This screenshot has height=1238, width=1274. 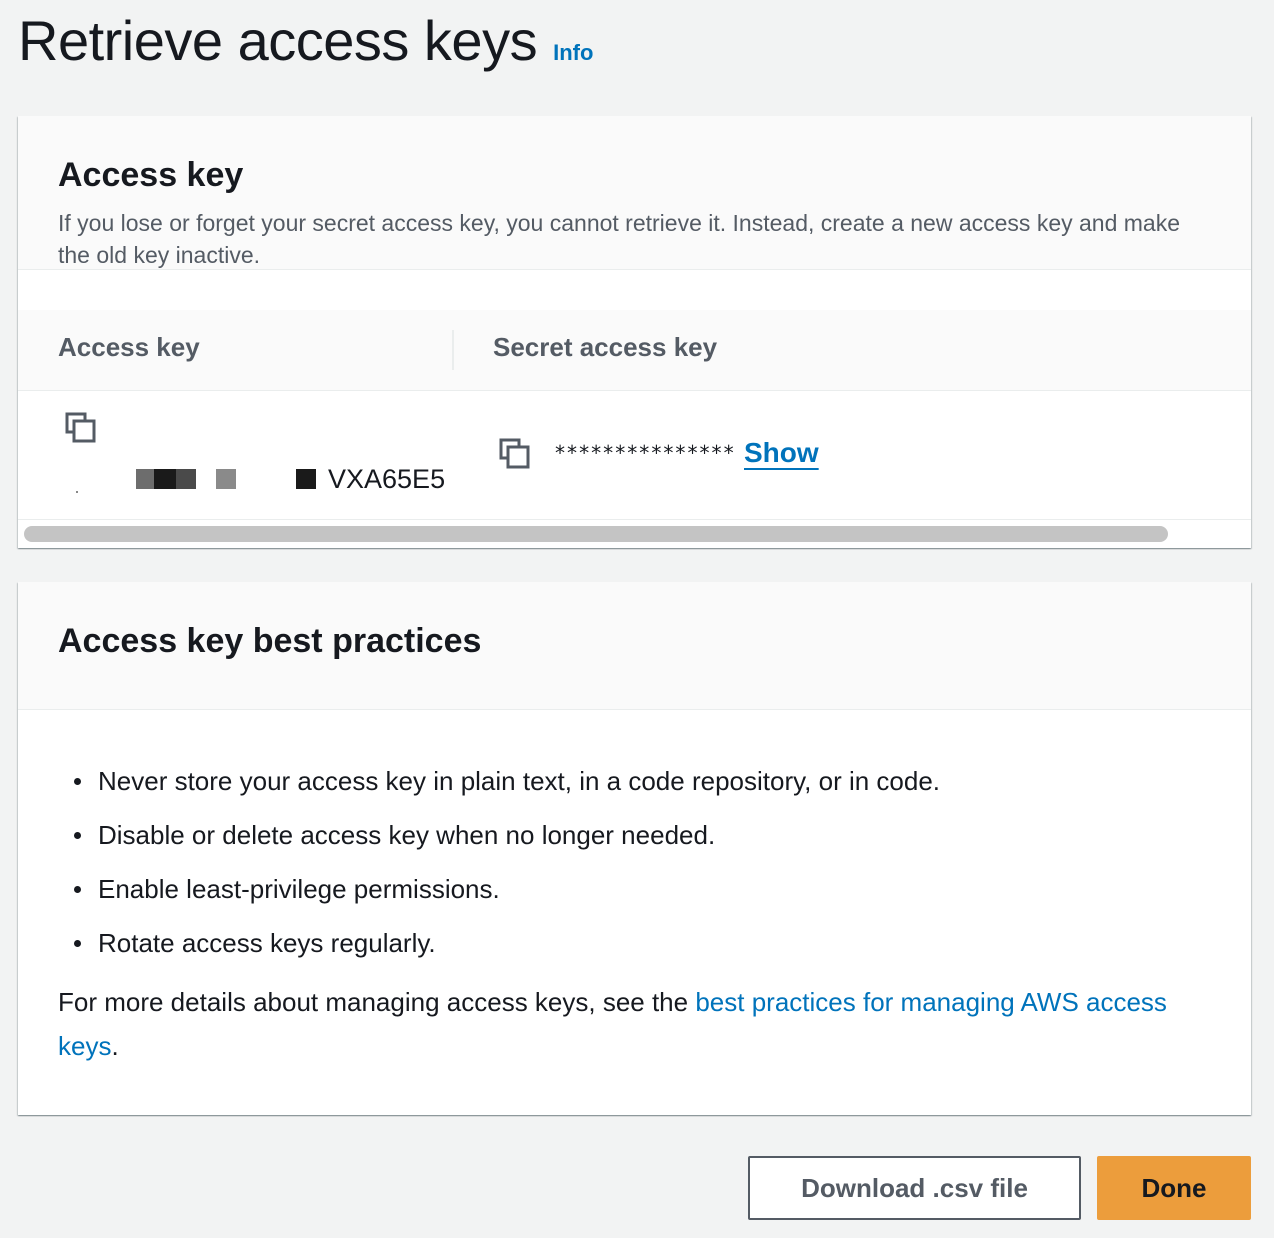 I want to click on scrollbar-thumb, so click(x=596, y=534).